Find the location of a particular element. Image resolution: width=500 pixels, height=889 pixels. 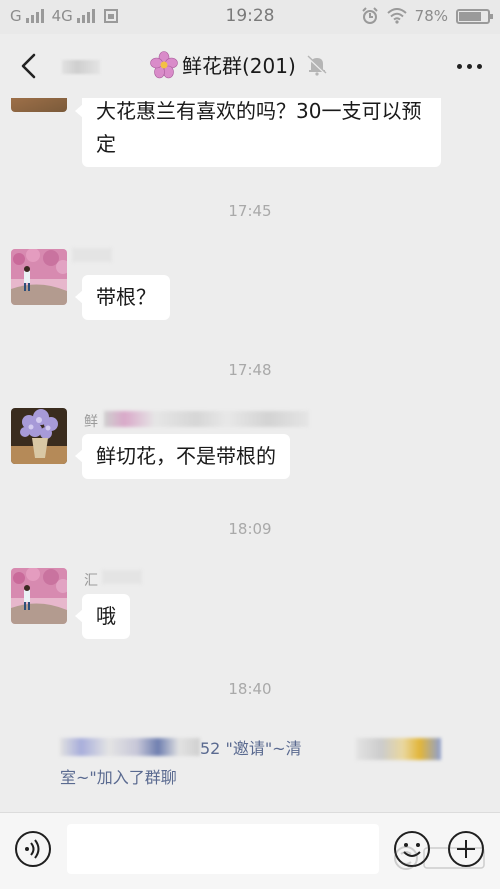

wifi-icon is located at coordinates (396, 16).